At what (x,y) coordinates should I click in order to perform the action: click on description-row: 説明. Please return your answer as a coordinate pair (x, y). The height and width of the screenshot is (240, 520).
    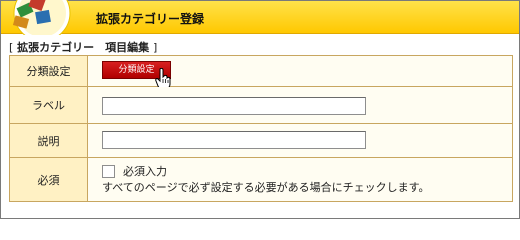
    Looking at the image, I should click on (261, 140).